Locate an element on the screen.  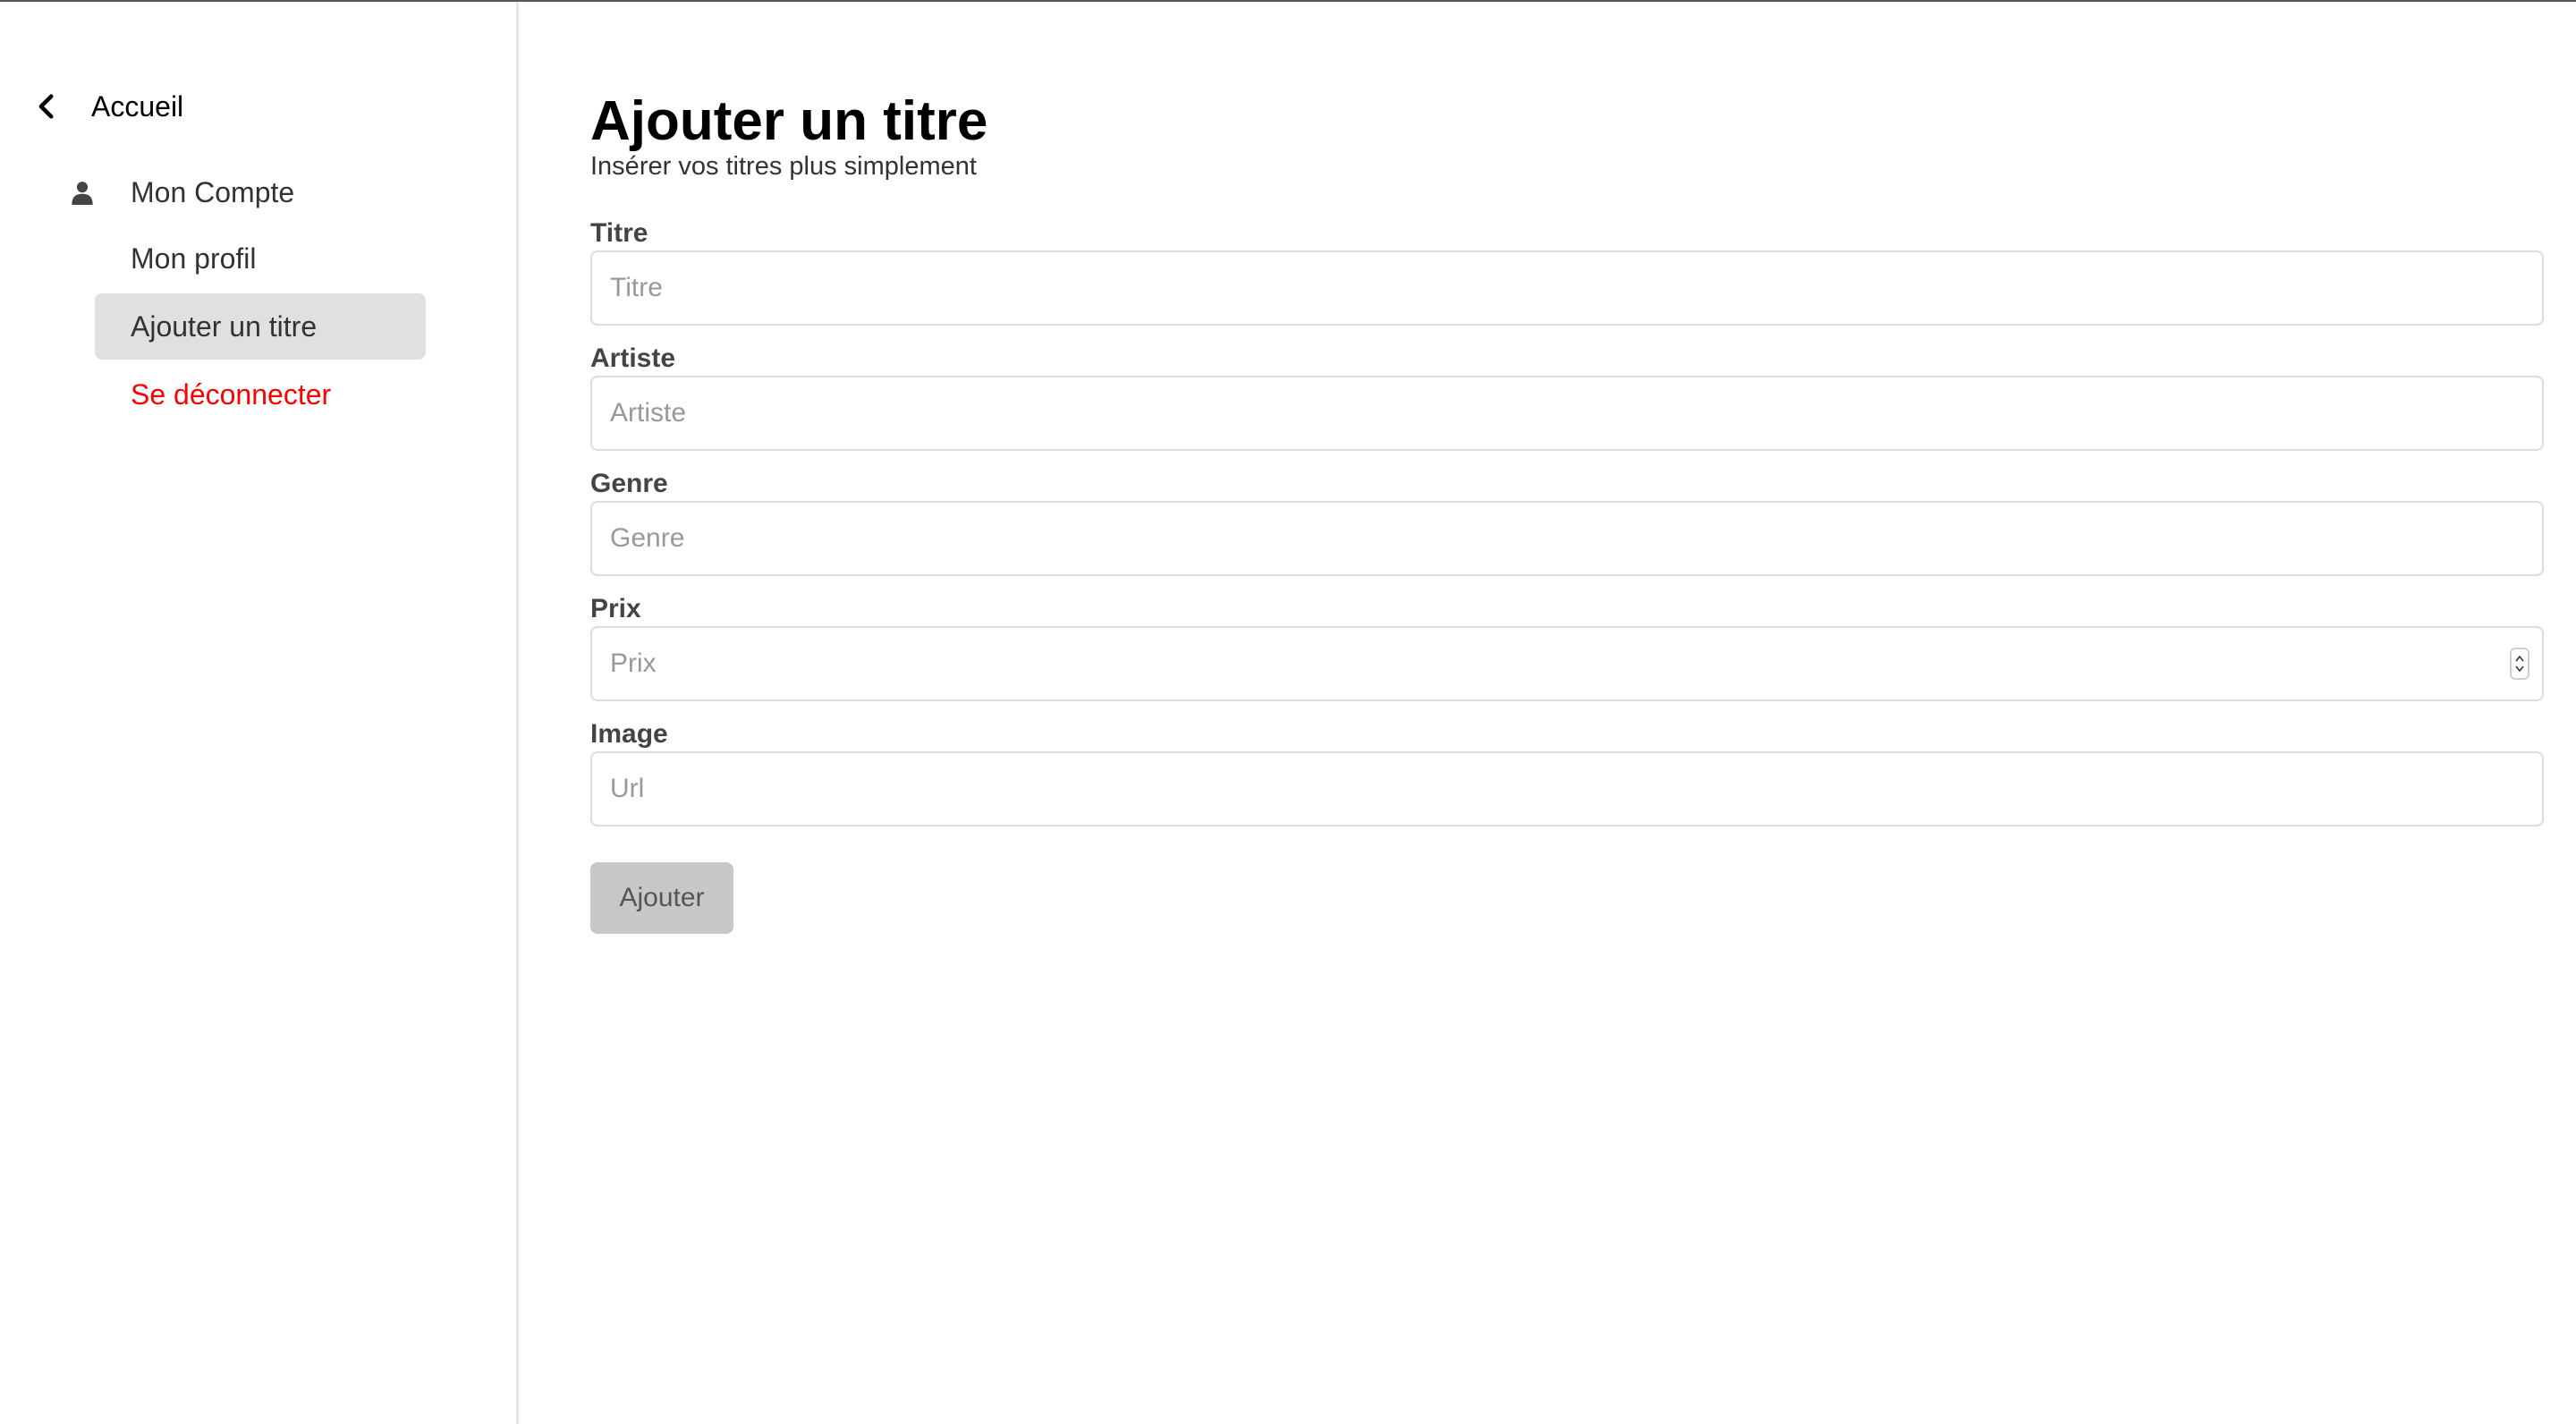
back-home-label: Accueil is located at coordinates (137, 106).